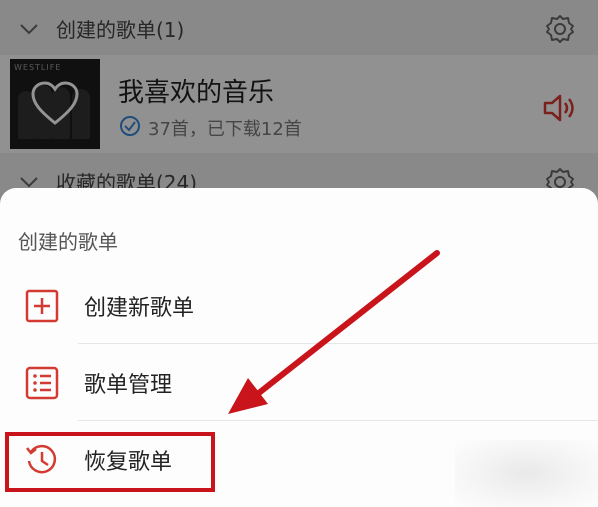 This screenshot has height=507, width=598. Describe the element at coordinates (110, 462) in the screenshot. I see `highlight-box` at that location.